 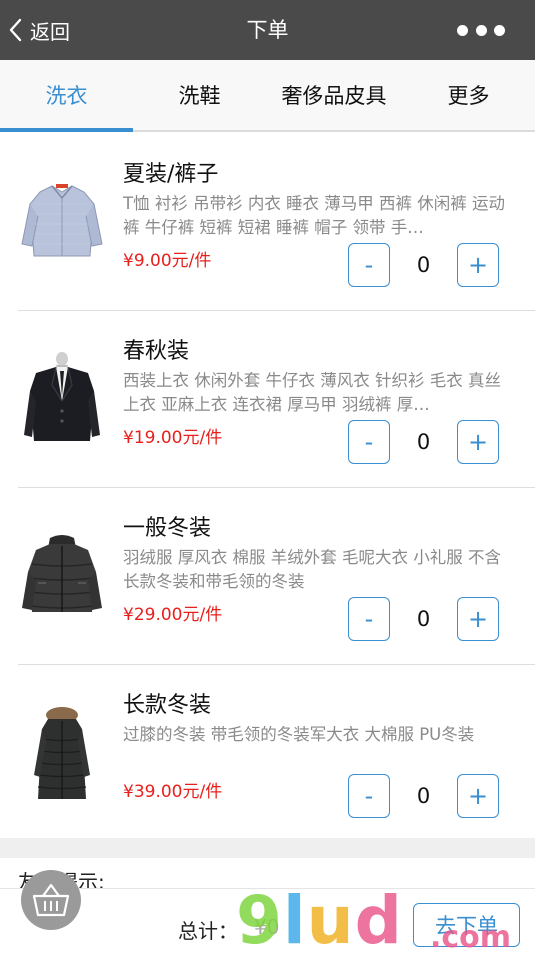 What do you see at coordinates (62, 573) in the screenshot?
I see `down-jacket-image` at bounding box center [62, 573].